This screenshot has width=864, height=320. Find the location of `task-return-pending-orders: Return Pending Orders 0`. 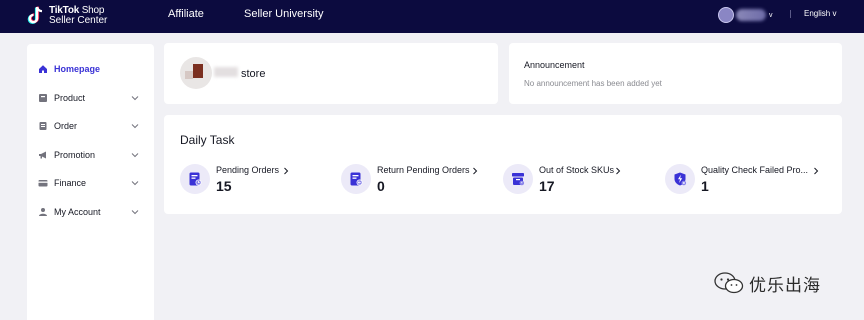

task-return-pending-orders: Return Pending Orders 0 is located at coordinates (416, 180).